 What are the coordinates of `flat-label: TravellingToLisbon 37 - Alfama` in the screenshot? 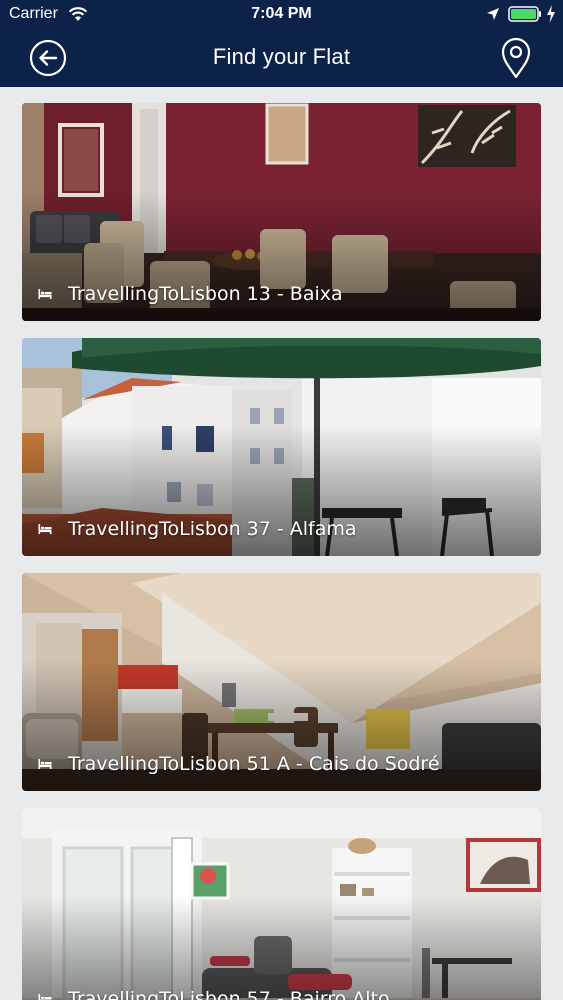 It's located at (197, 529).